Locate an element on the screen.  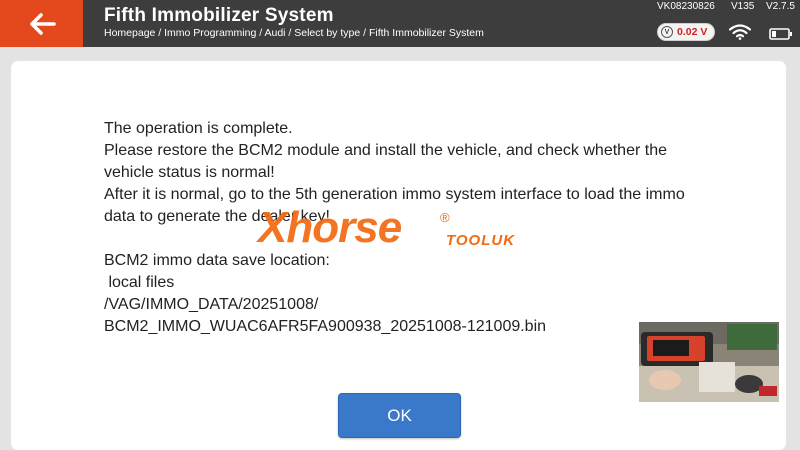
battery-icon is located at coordinates (780, 34).